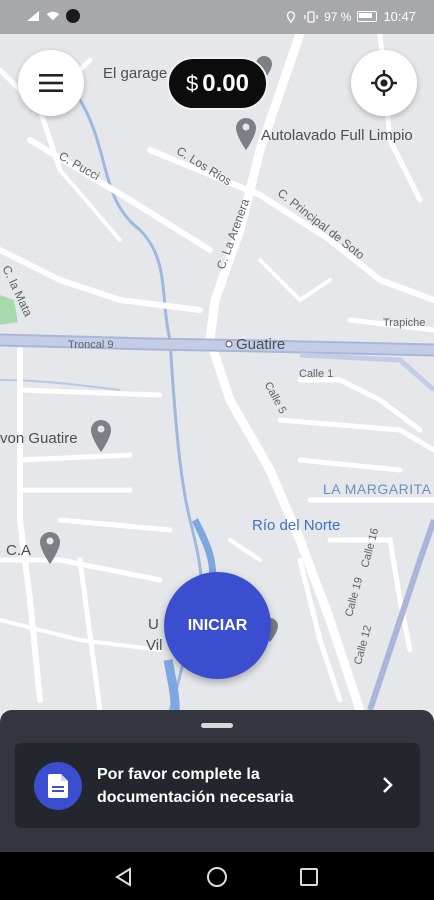 The width and height of the screenshot is (434, 900). I want to click on system-nav-bar, so click(217, 876).